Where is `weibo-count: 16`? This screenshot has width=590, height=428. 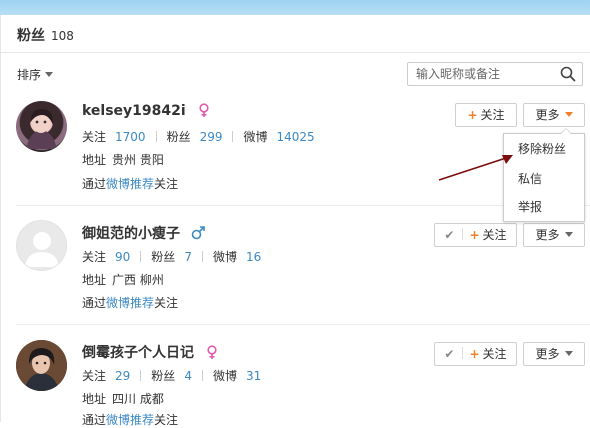
weibo-count: 16 is located at coordinates (253, 257).